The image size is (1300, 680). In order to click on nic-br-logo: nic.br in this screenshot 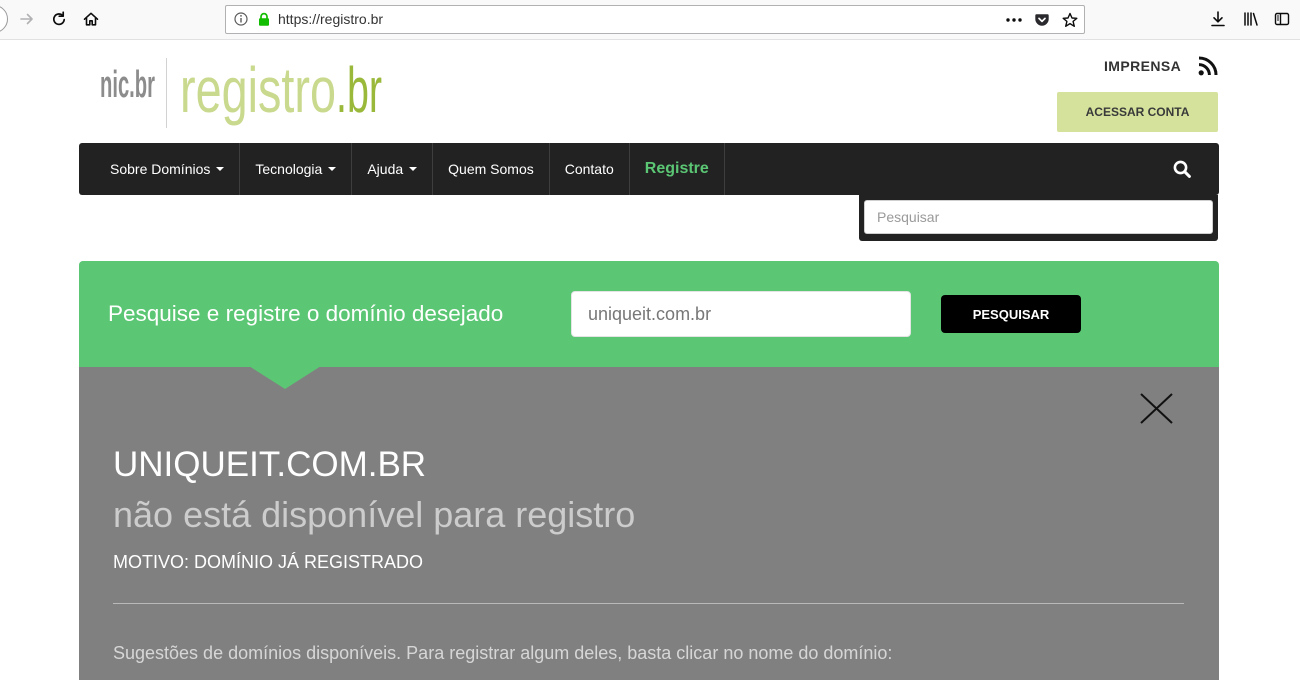, I will do `click(129, 84)`.